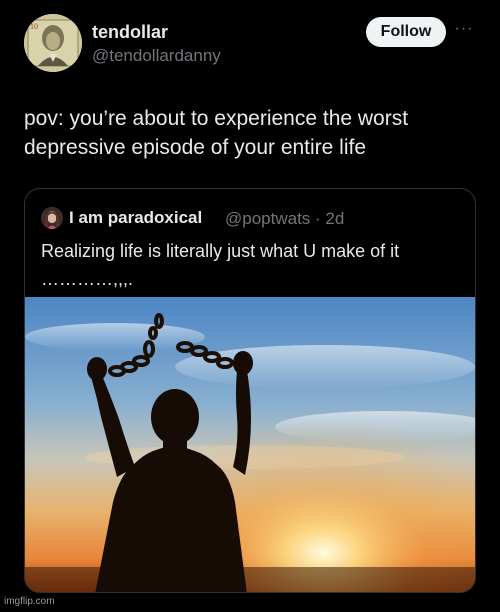 The width and height of the screenshot is (500, 612). What do you see at coordinates (130, 32) in the screenshot?
I see `display-name: tendollar` at bounding box center [130, 32].